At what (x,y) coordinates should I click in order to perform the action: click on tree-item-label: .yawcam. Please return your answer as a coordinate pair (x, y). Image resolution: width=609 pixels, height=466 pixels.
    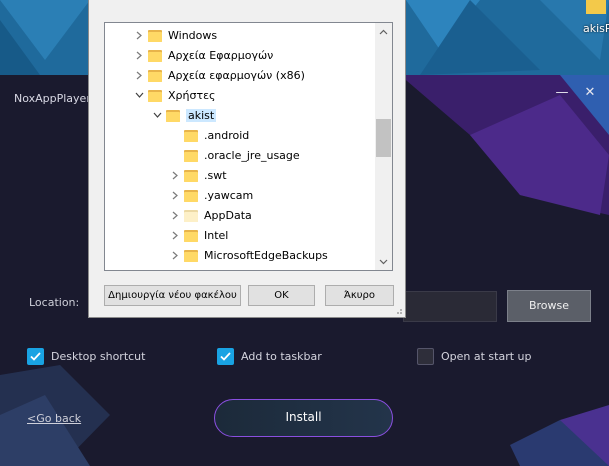
    Looking at the image, I should click on (229, 195).